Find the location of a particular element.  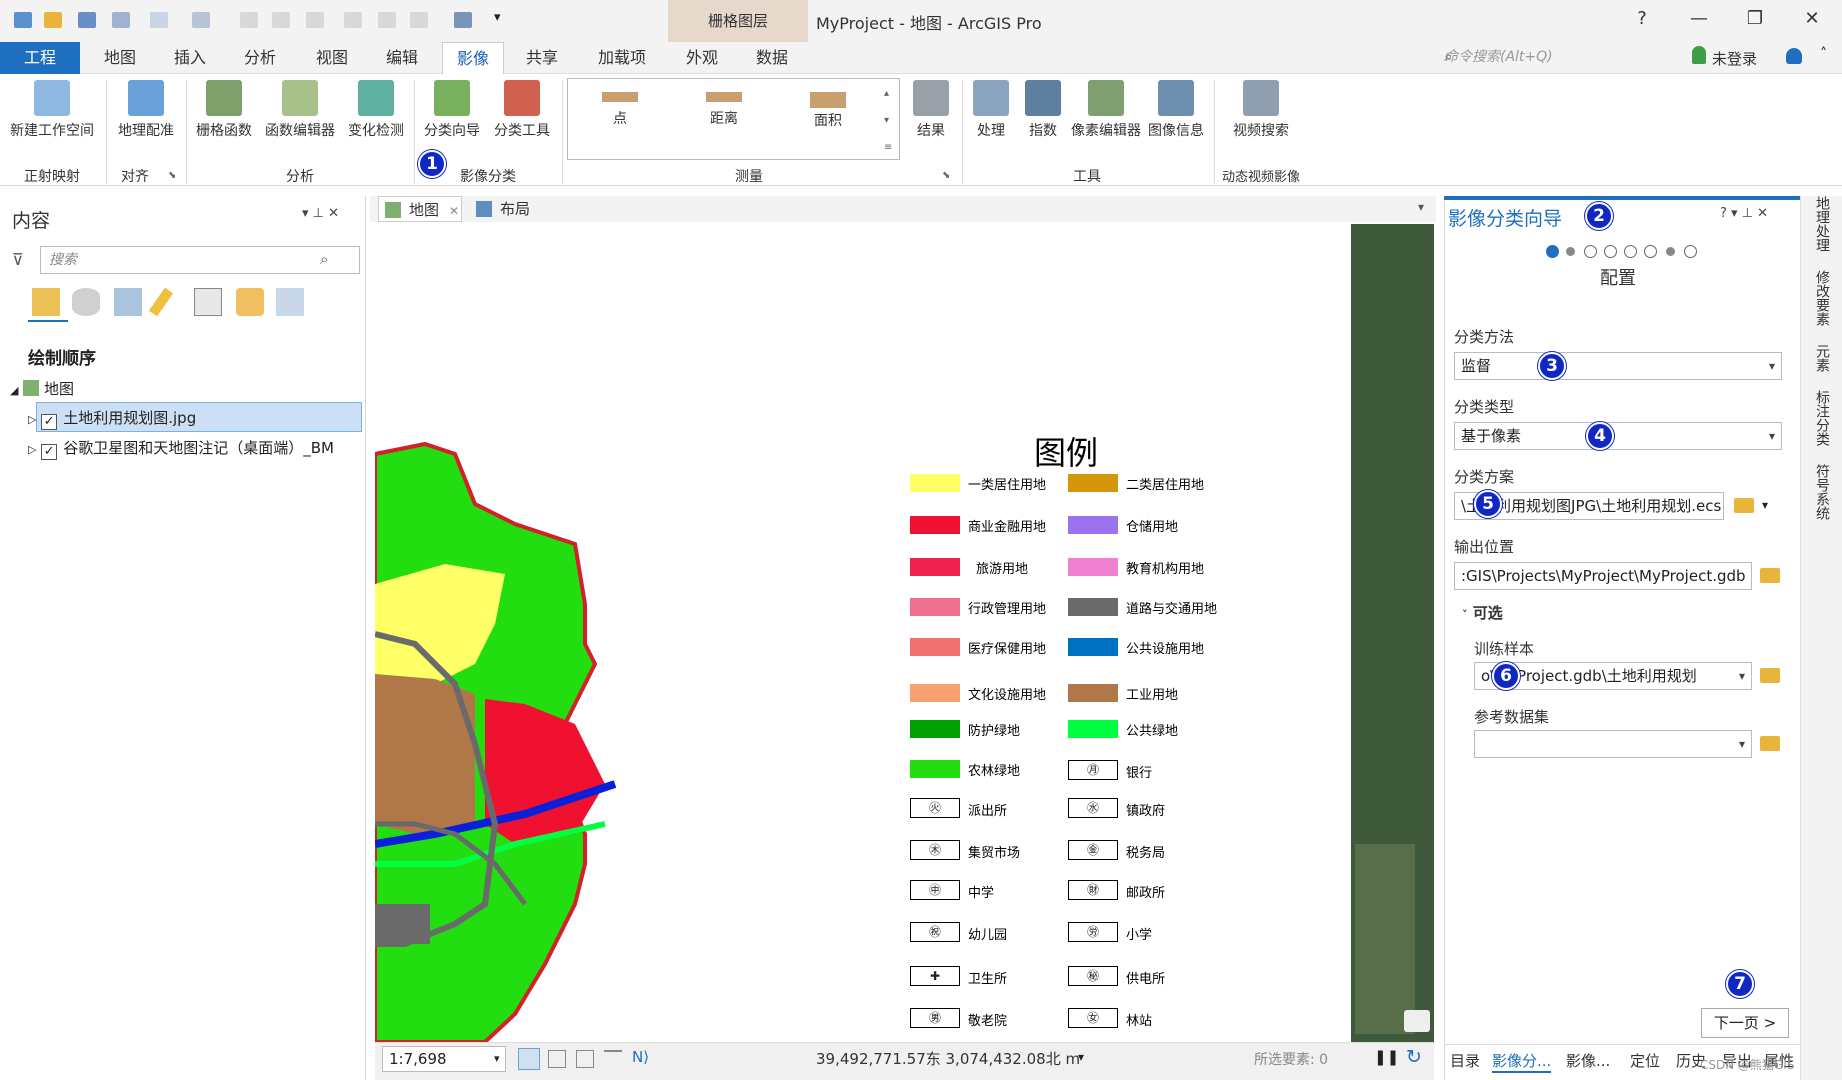

minimize-button: — is located at coordinates (1699, 18).